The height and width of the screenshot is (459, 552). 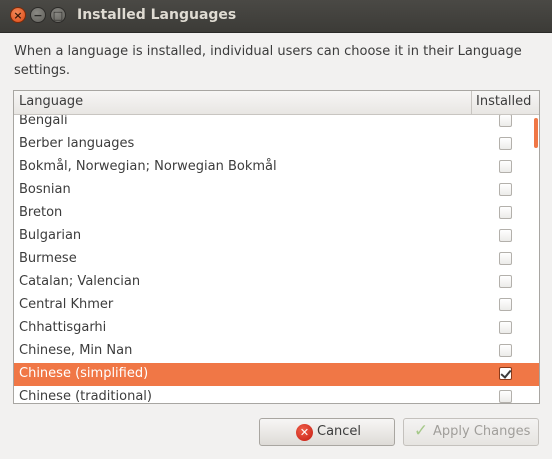 I want to click on language-name: Central Khmer, so click(x=66, y=304).